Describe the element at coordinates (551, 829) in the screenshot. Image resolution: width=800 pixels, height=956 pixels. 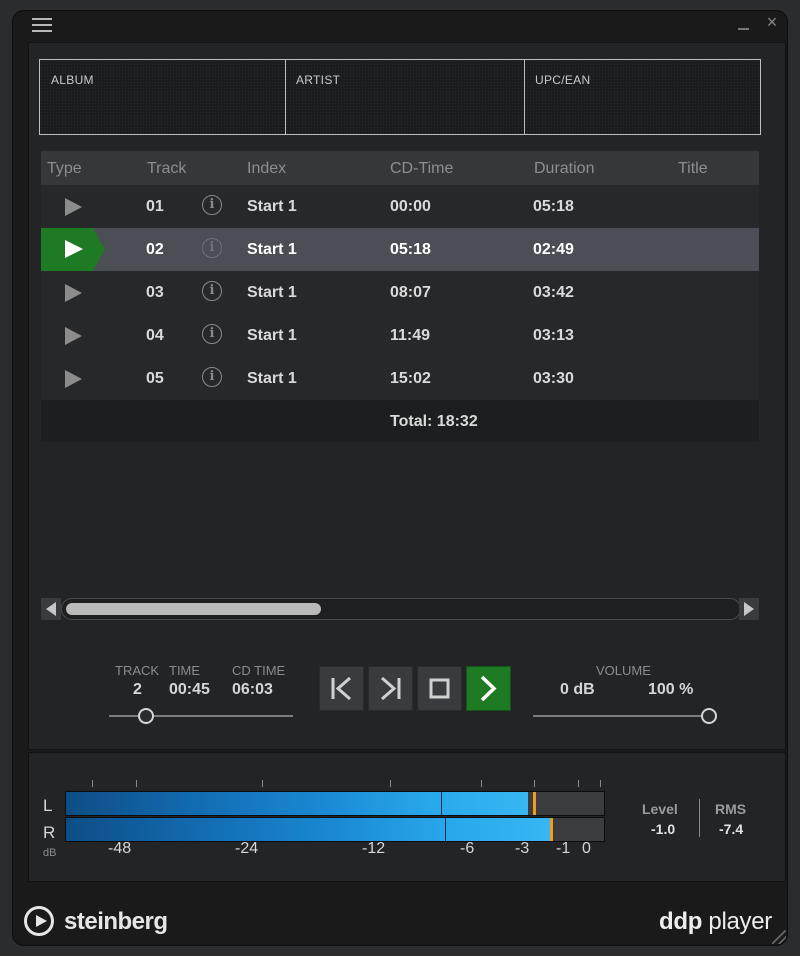
I see `right-peak-marker` at that location.